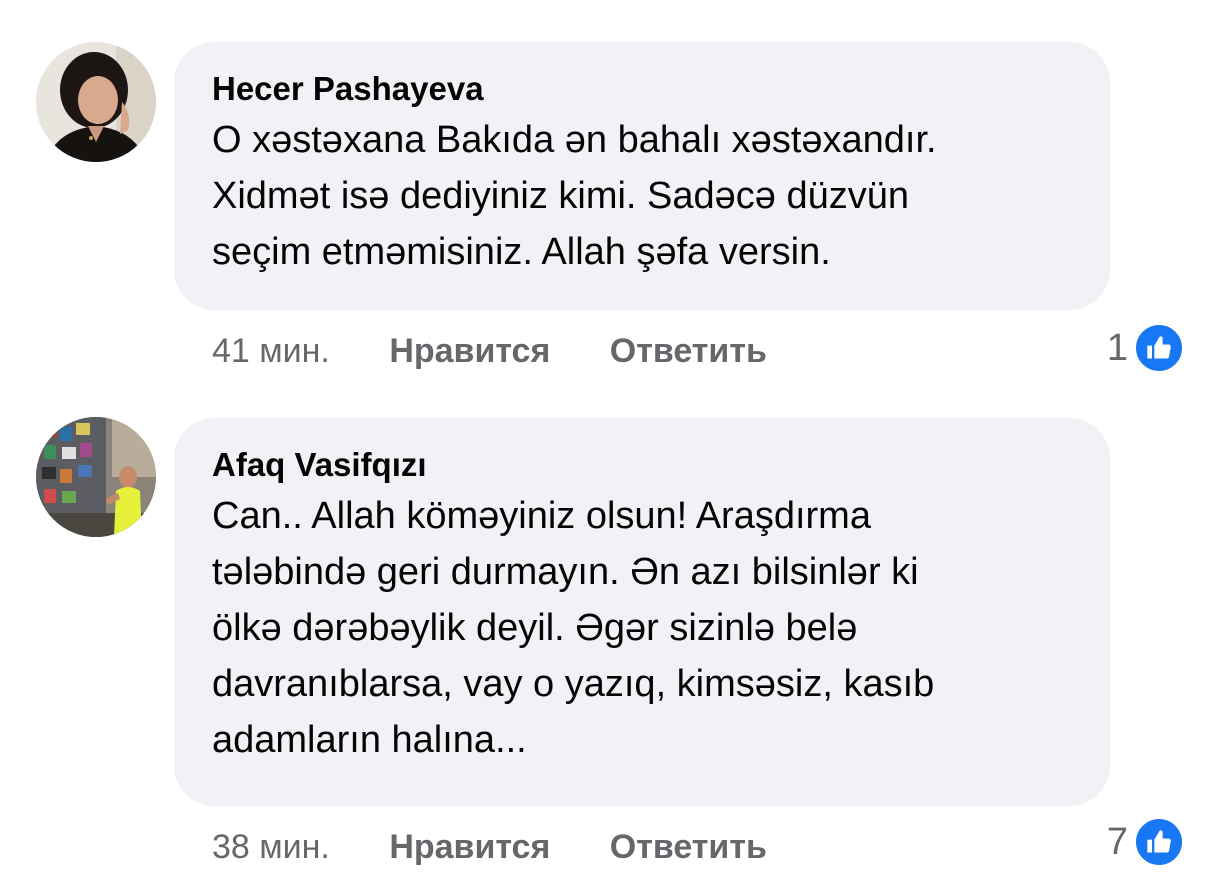  What do you see at coordinates (1117, 347) in the screenshot?
I see `reaction-count: 1` at bounding box center [1117, 347].